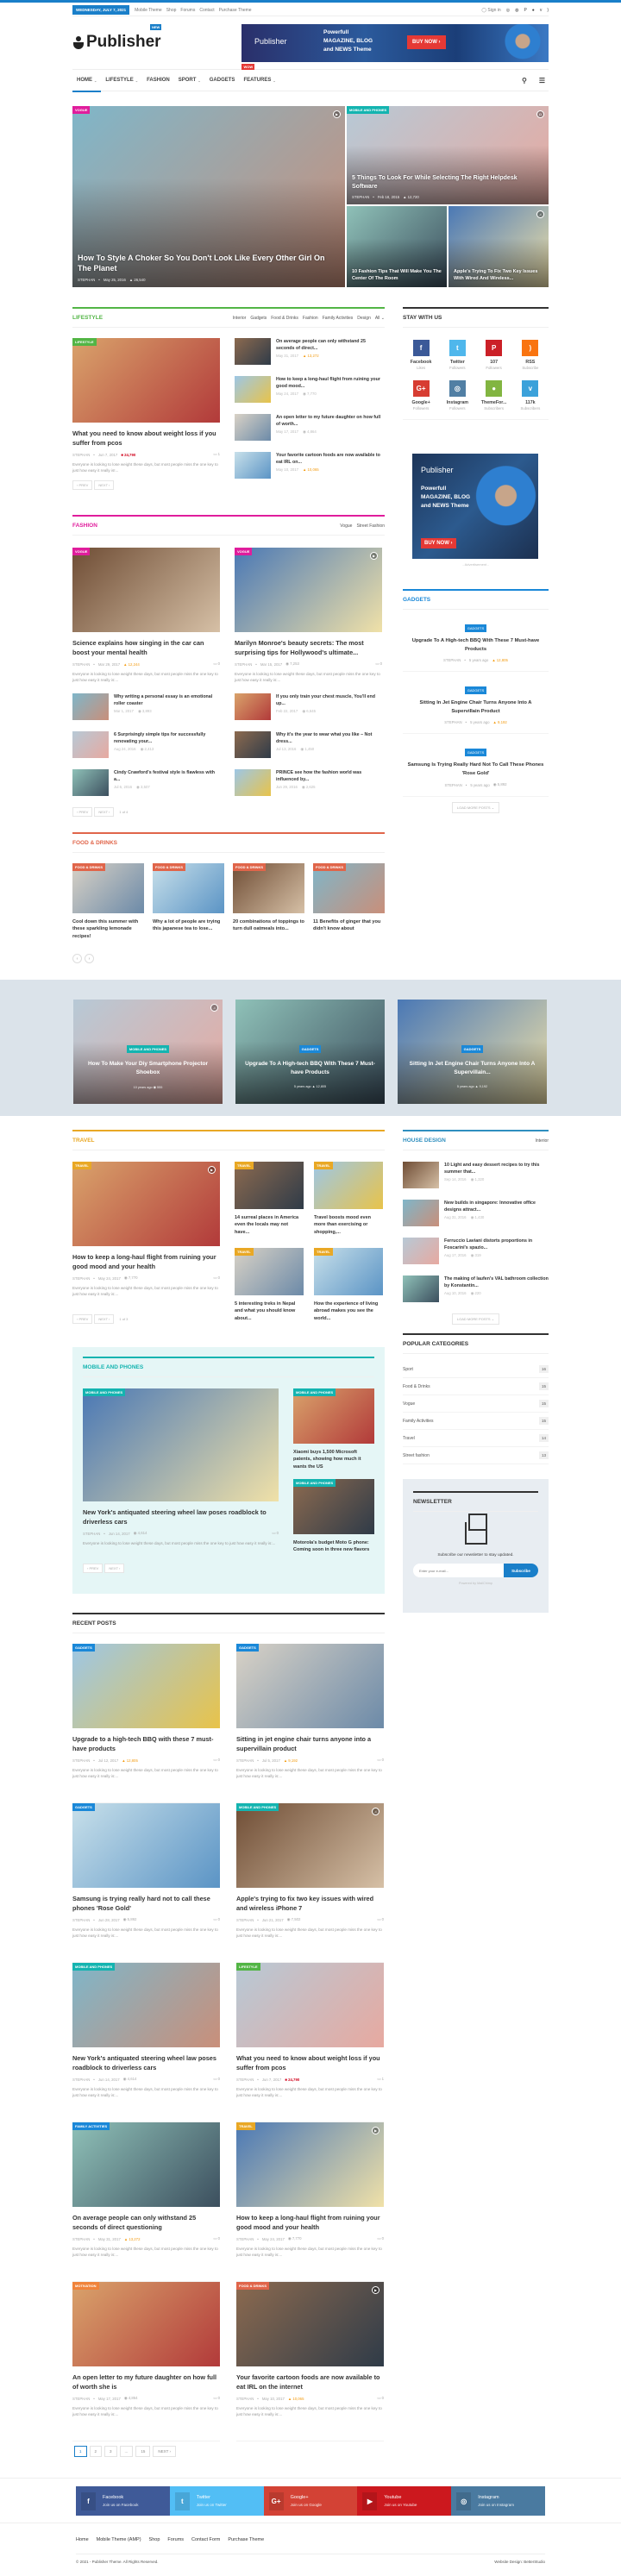  Describe the element at coordinates (206, 2545) in the screenshot. I see `footer-link: Contact Form` at that location.